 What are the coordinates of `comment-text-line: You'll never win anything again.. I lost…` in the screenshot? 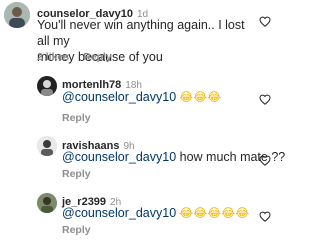 It's located at (141, 33).